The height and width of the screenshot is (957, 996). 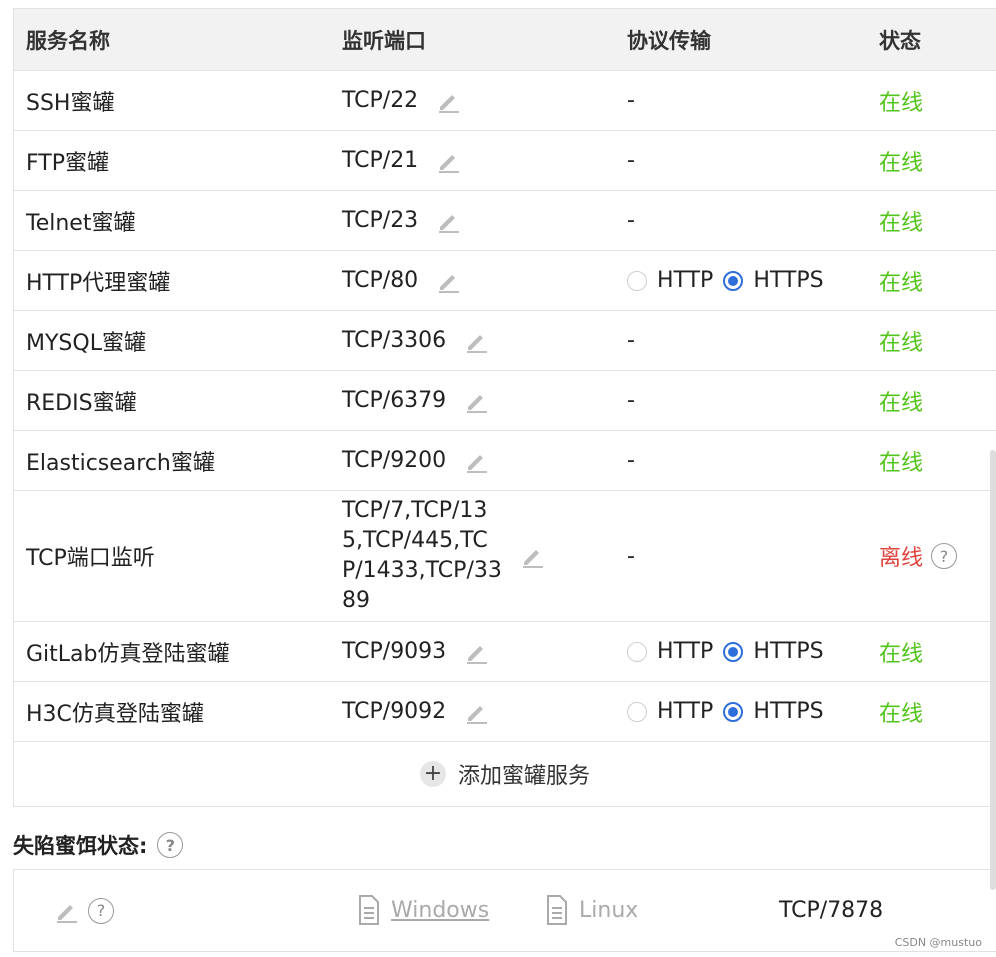 What do you see at coordinates (81, 223) in the screenshot?
I see `service-name: Telnet蜜罐` at bounding box center [81, 223].